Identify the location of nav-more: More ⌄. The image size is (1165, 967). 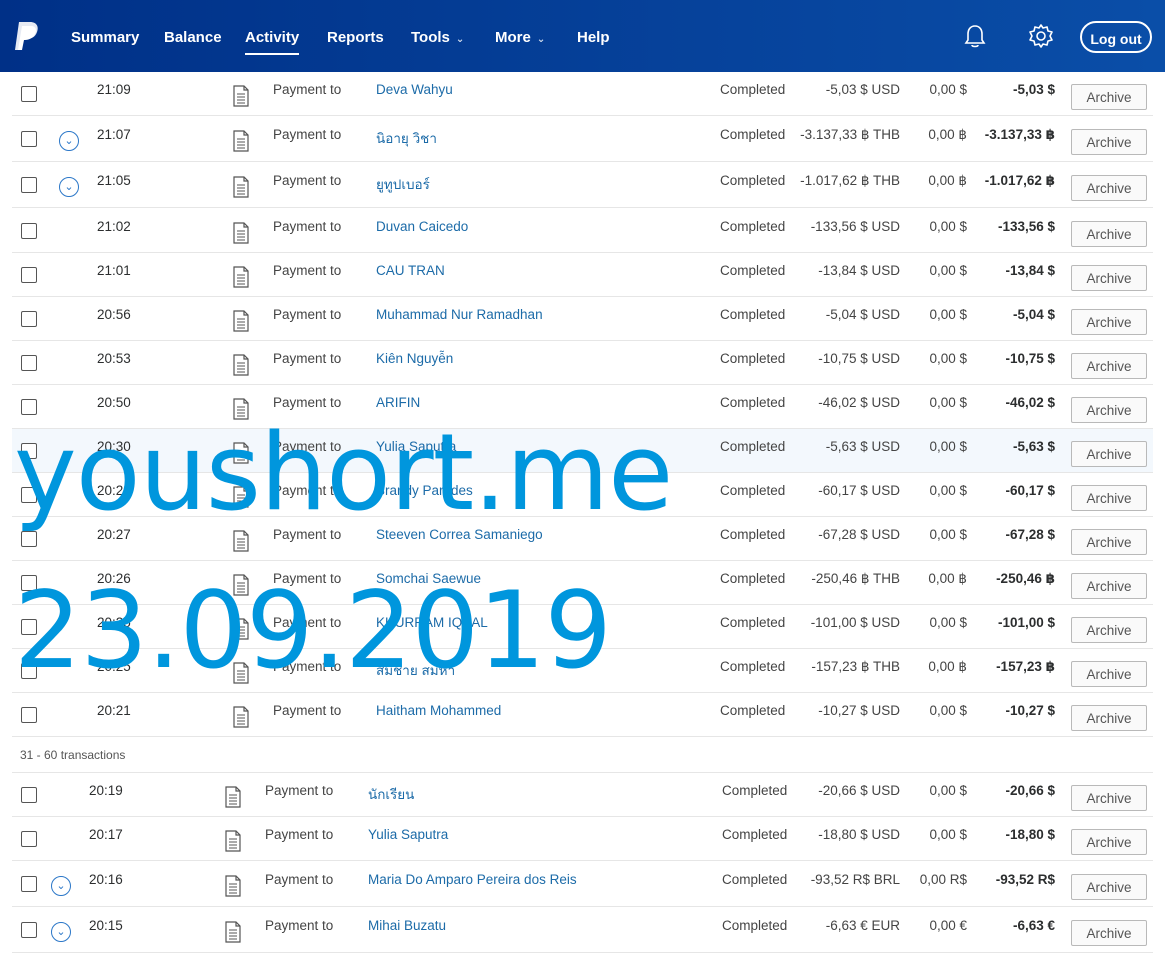
(520, 37).